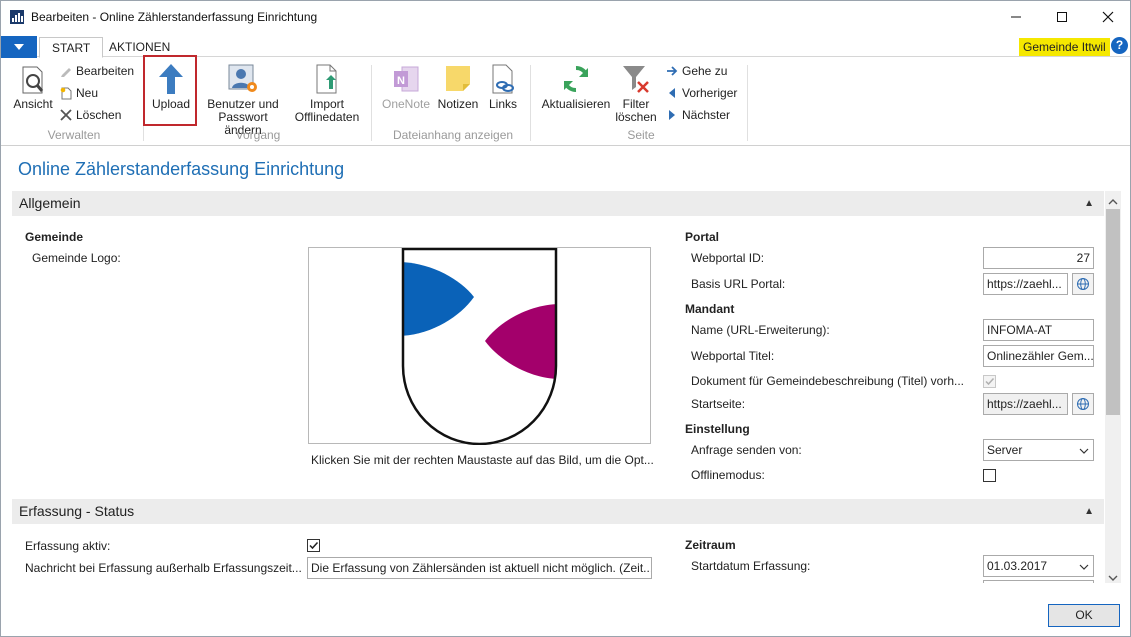 This screenshot has width=1131, height=637. Describe the element at coordinates (76, 258) in the screenshot. I see `logo-label: Gemeinde Logo:` at that location.